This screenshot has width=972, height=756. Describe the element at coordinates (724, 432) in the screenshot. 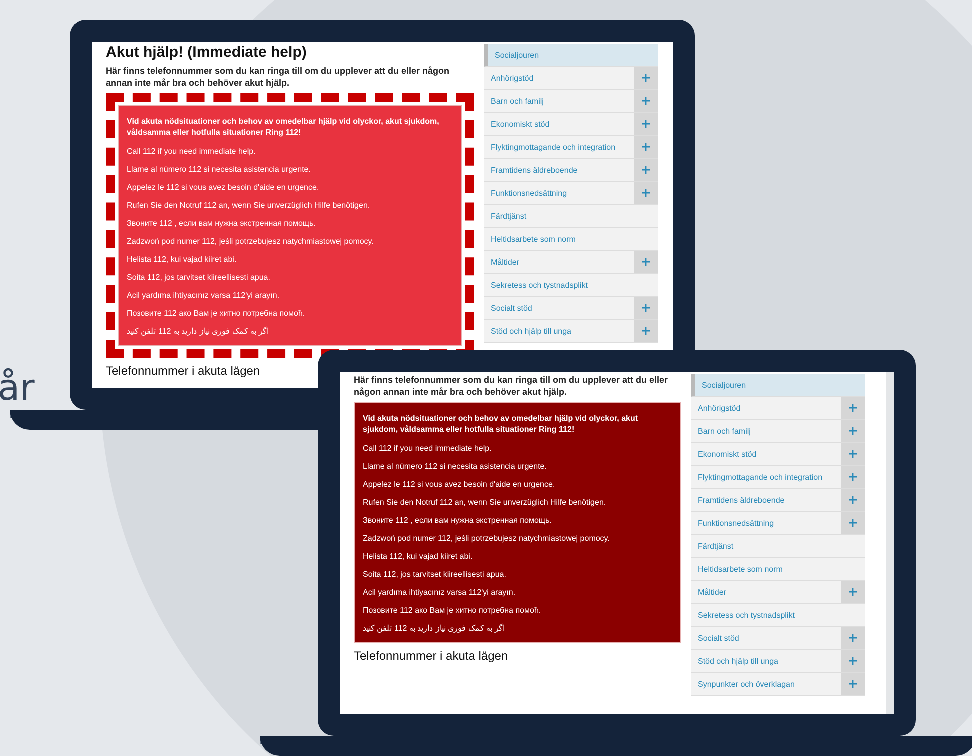

I see `menu-label: Barn och familj` at that location.